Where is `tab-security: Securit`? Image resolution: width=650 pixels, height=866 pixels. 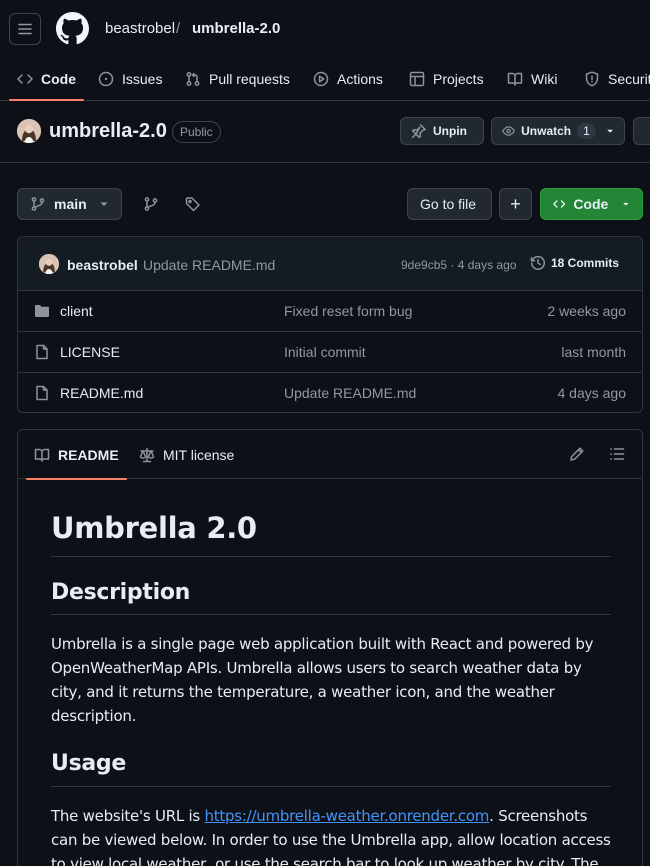
tab-security: Securit is located at coordinates (617, 79).